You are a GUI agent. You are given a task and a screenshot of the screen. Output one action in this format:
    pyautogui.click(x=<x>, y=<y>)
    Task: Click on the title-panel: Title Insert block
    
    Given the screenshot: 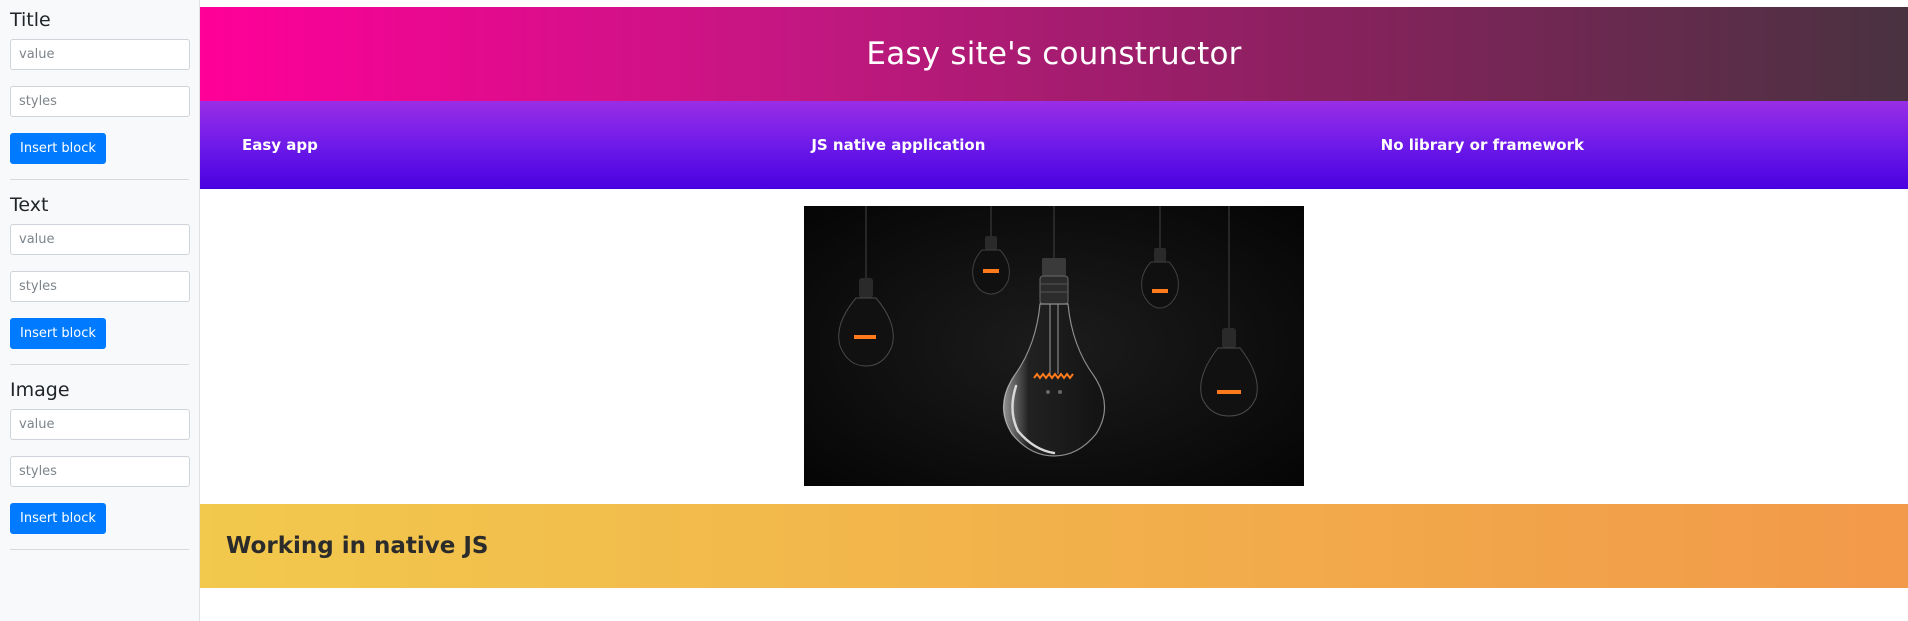 What is the action you would take?
    pyautogui.click(x=100, y=94)
    